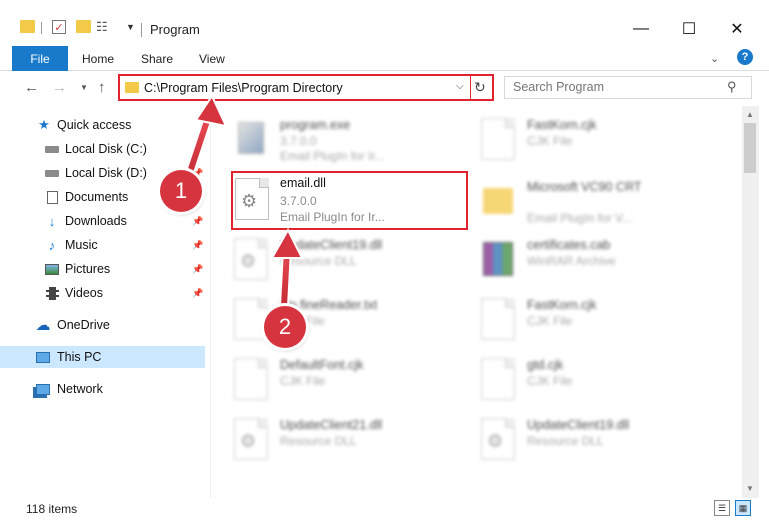  Describe the element at coordinates (52, 149) in the screenshot. I see `drive-icon` at that location.